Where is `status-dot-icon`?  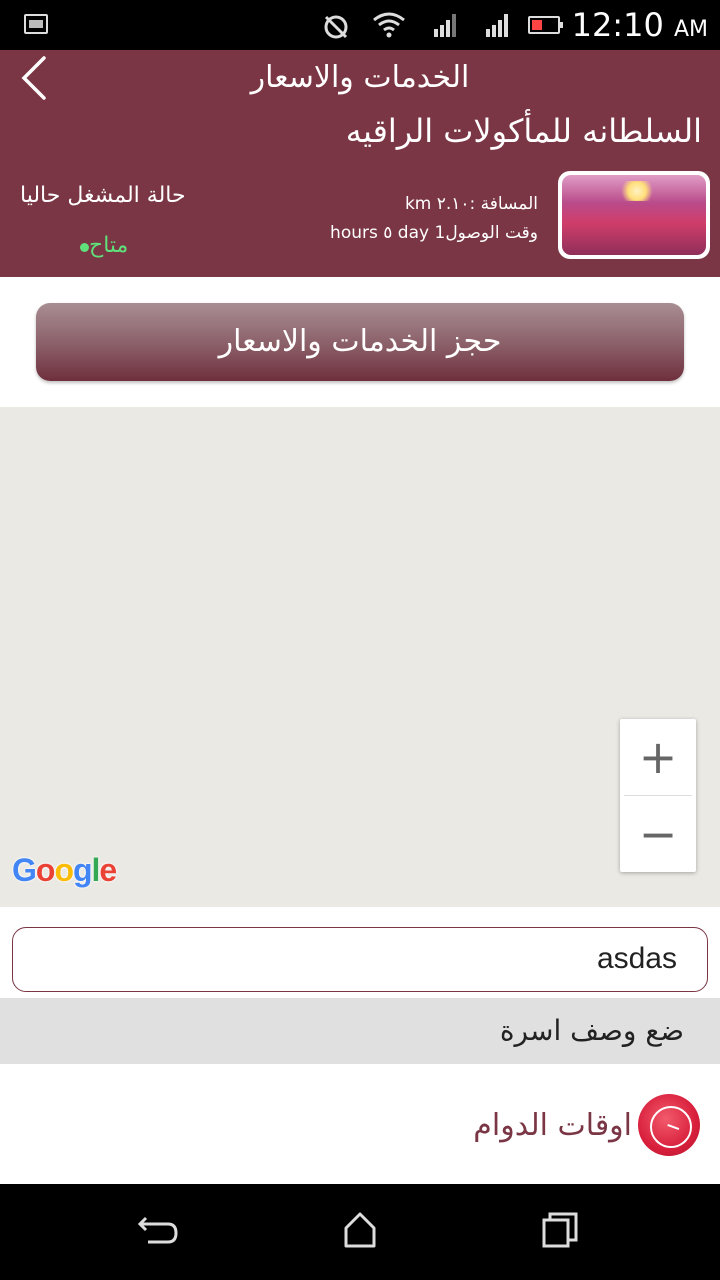
status-dot-icon is located at coordinates (84, 247).